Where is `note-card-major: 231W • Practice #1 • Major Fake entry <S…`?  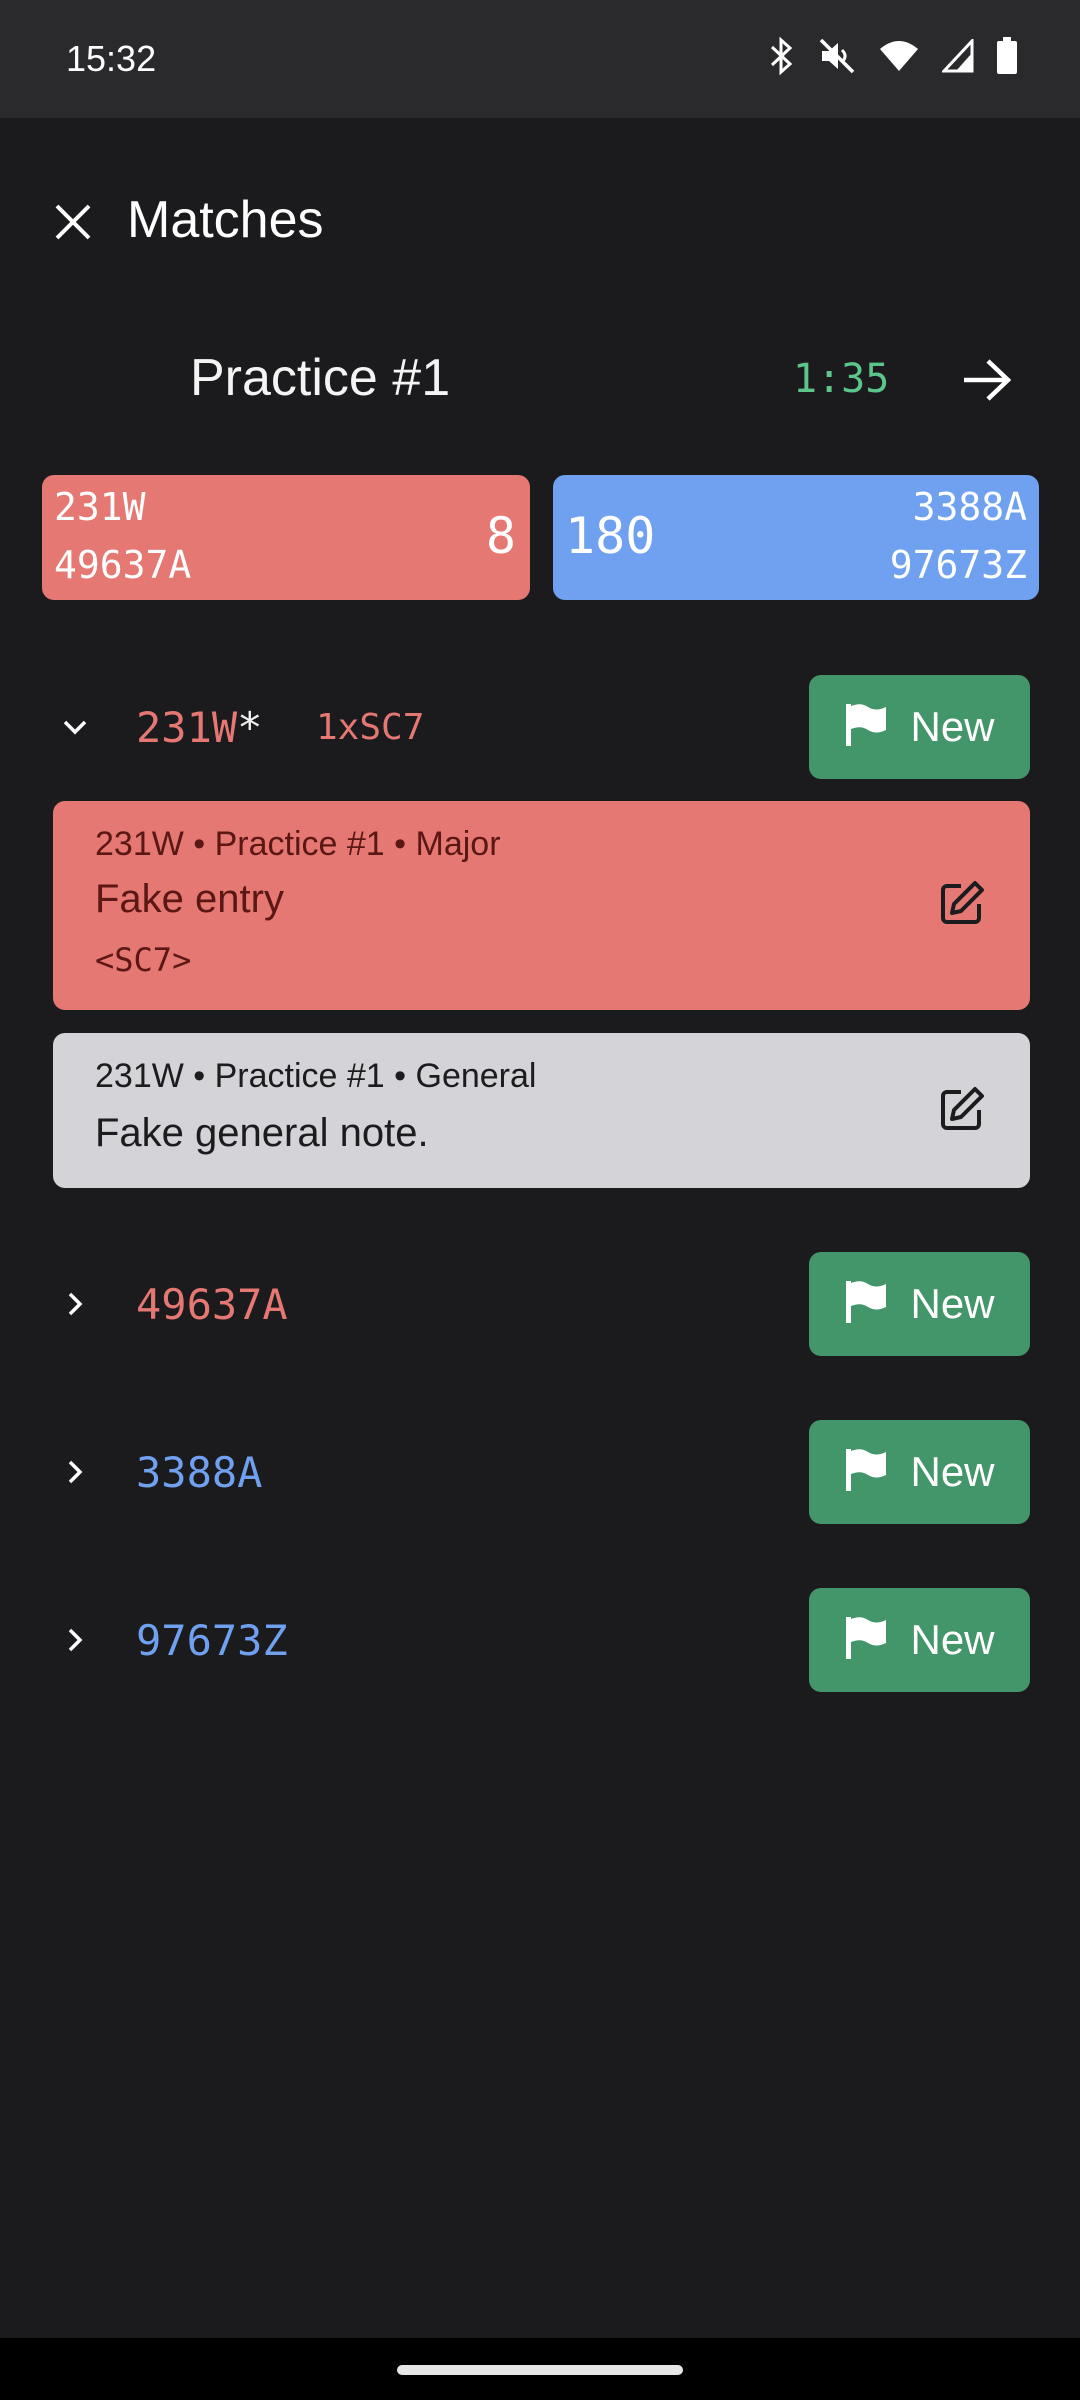 note-card-major: 231W • Practice #1 • Major Fake entry <S… is located at coordinates (541, 905).